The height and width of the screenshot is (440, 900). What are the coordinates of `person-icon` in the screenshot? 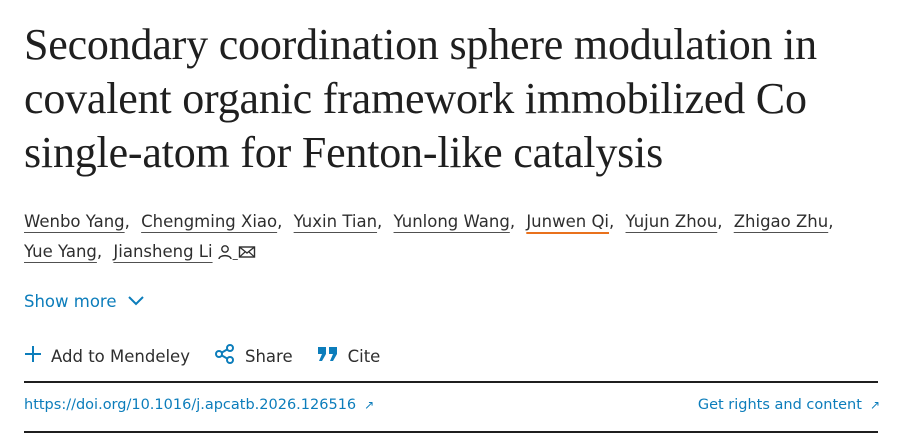 It's located at (225, 252).